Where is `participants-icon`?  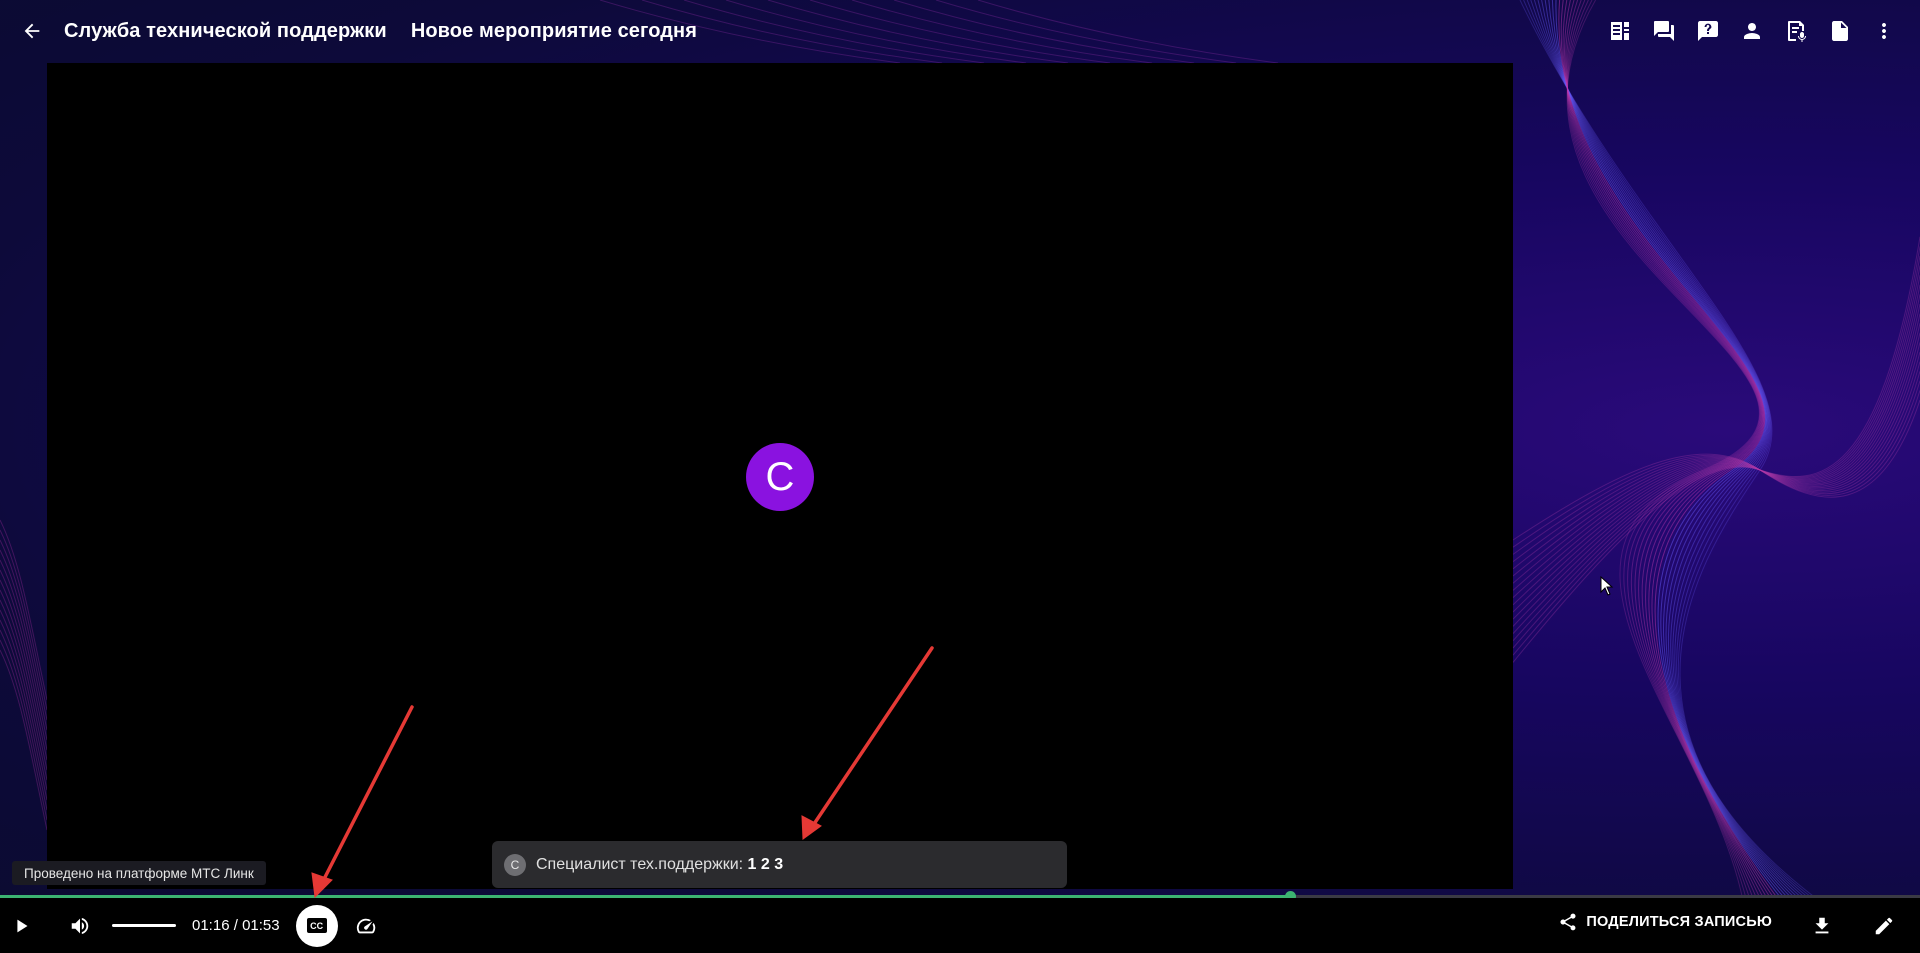
participants-icon is located at coordinates (1752, 31).